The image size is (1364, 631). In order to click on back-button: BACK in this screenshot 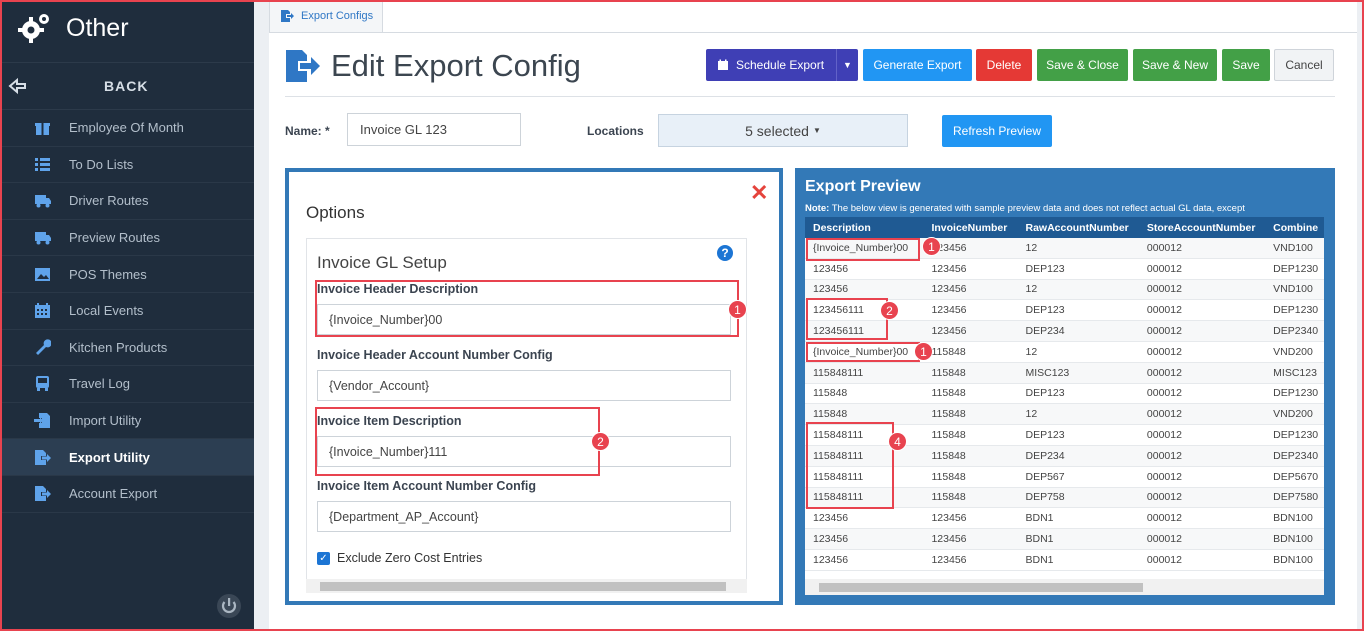, I will do `click(127, 86)`.